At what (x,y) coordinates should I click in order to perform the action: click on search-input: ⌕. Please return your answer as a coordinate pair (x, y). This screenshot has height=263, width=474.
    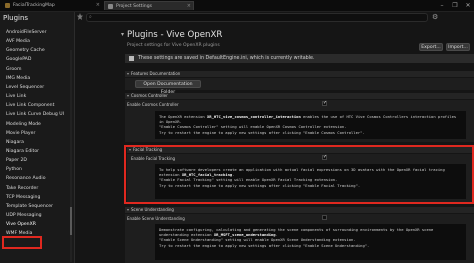
    Looking at the image, I should click on (257, 17).